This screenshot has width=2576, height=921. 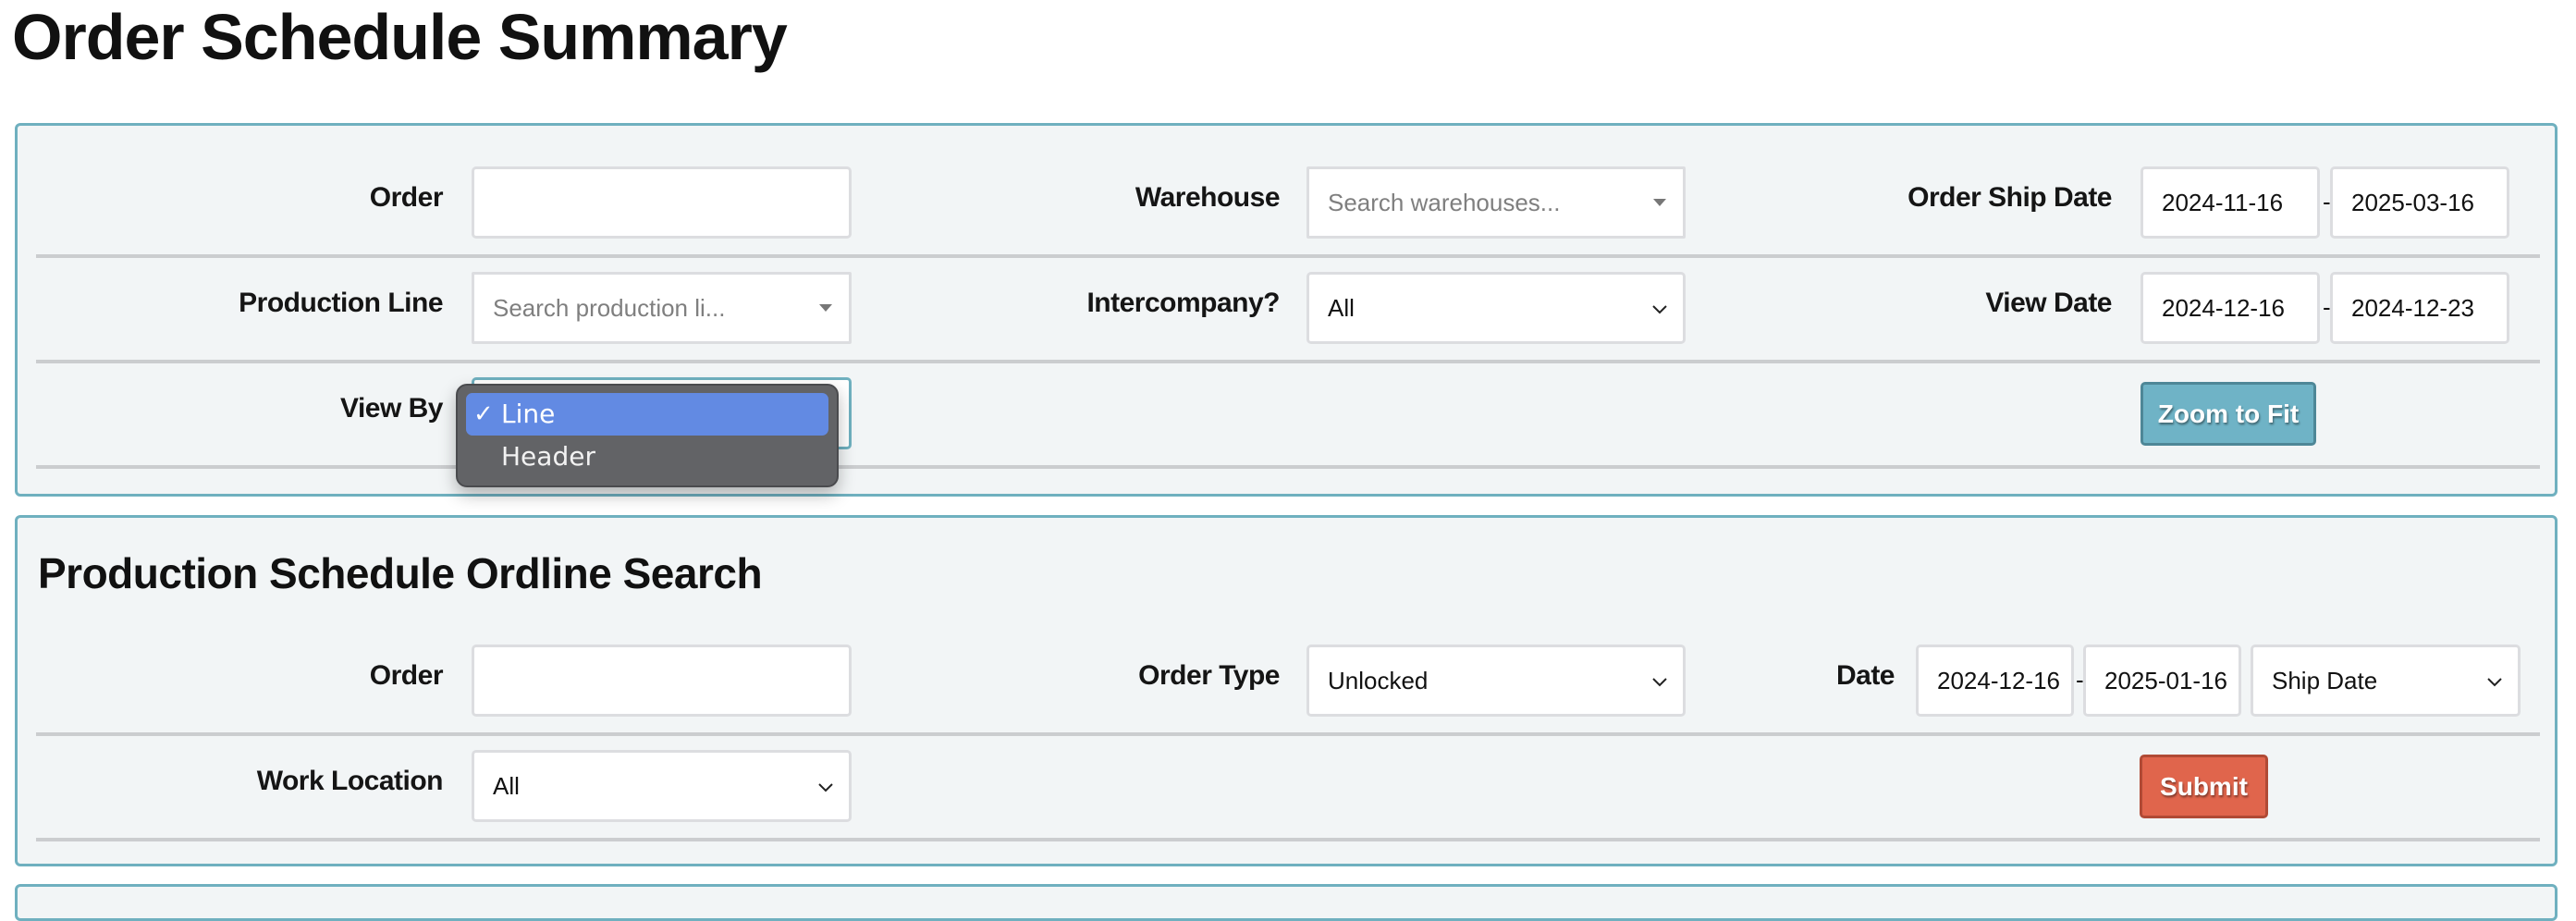 I want to click on view-by-dropdown-menu: ✓ Line Header, so click(x=647, y=435).